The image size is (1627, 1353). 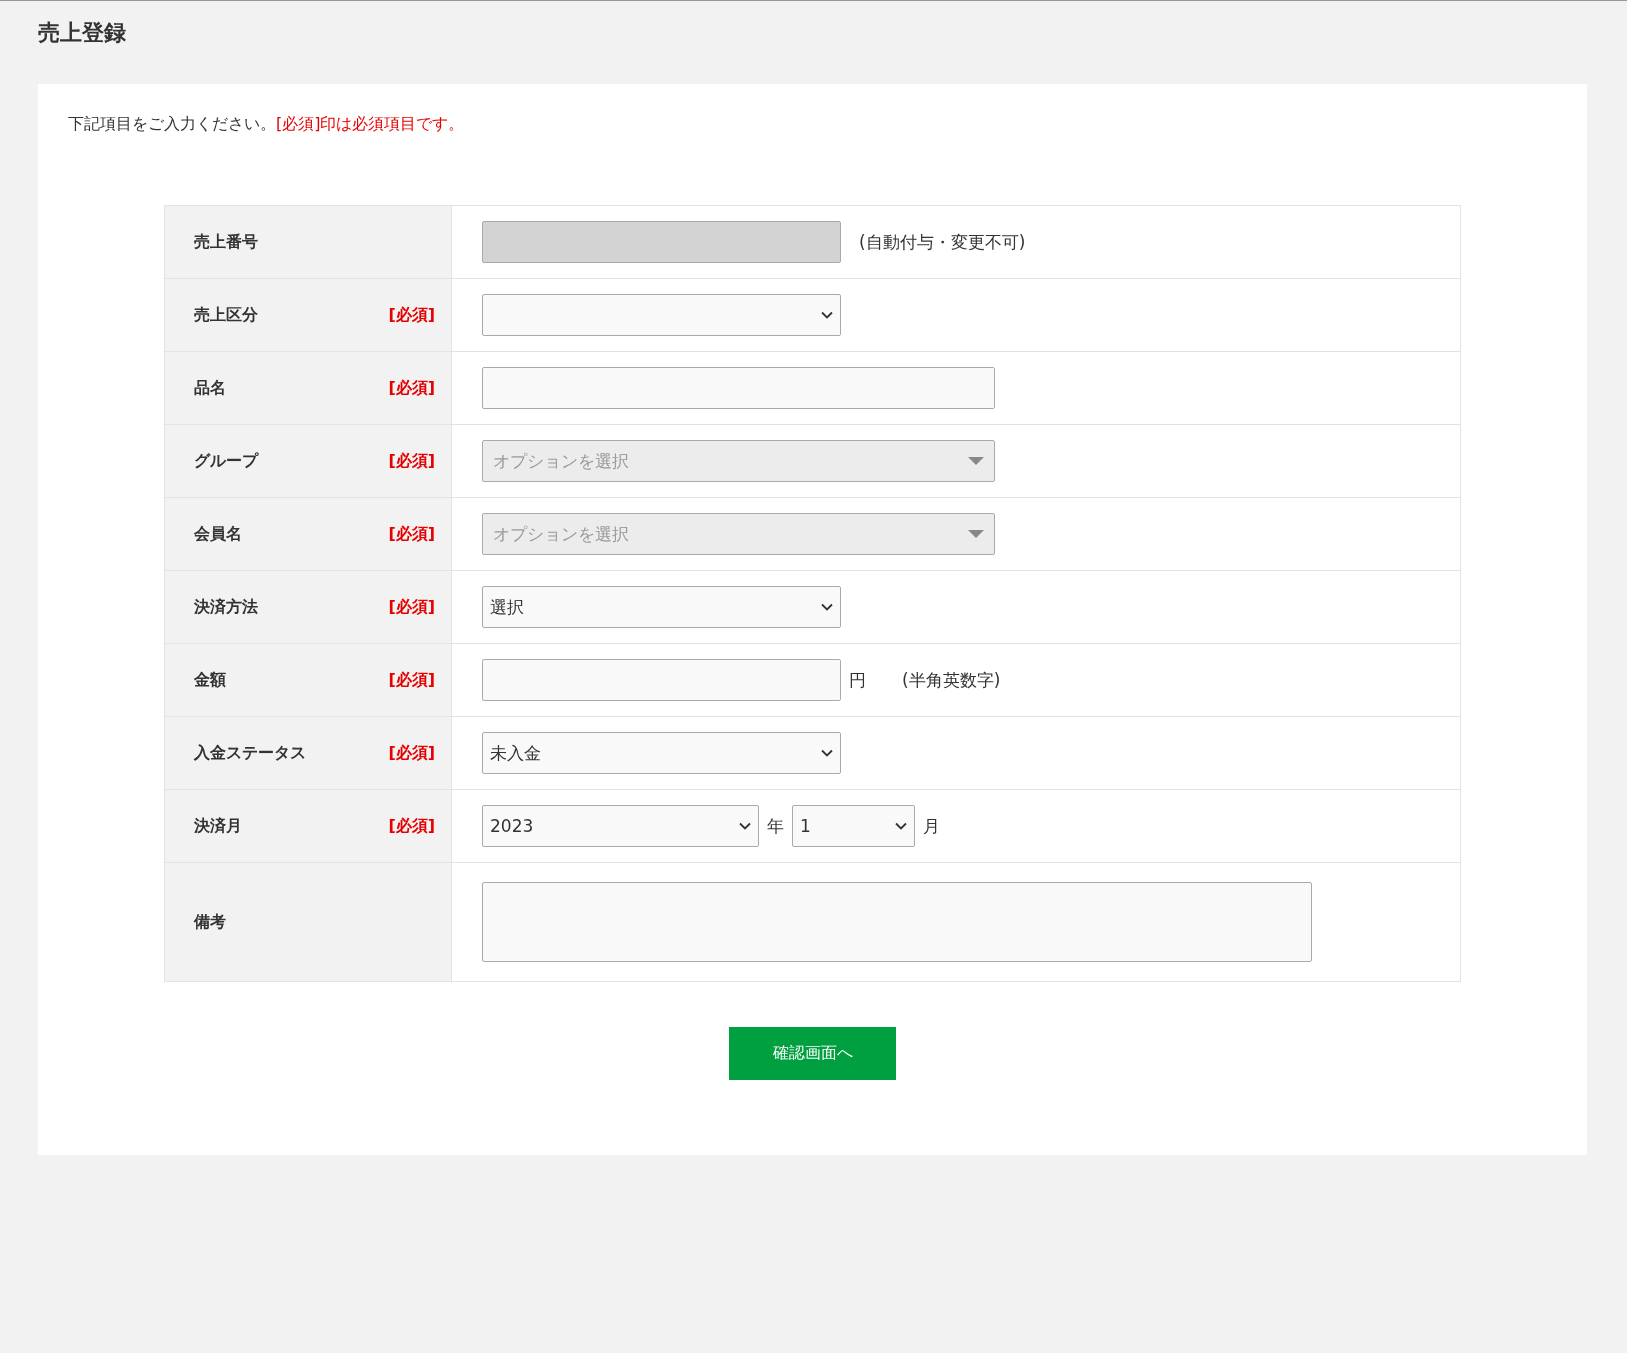 I want to click on field-label: 決済方法, so click(x=226, y=607).